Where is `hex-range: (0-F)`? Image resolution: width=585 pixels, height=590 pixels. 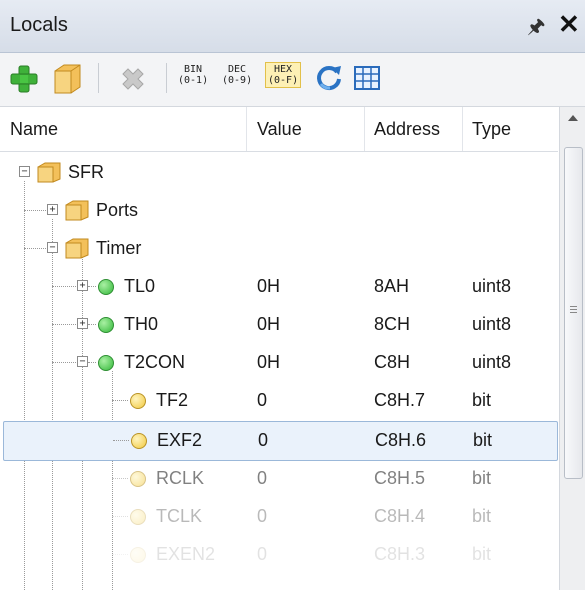 hex-range: (0-F) is located at coordinates (283, 80).